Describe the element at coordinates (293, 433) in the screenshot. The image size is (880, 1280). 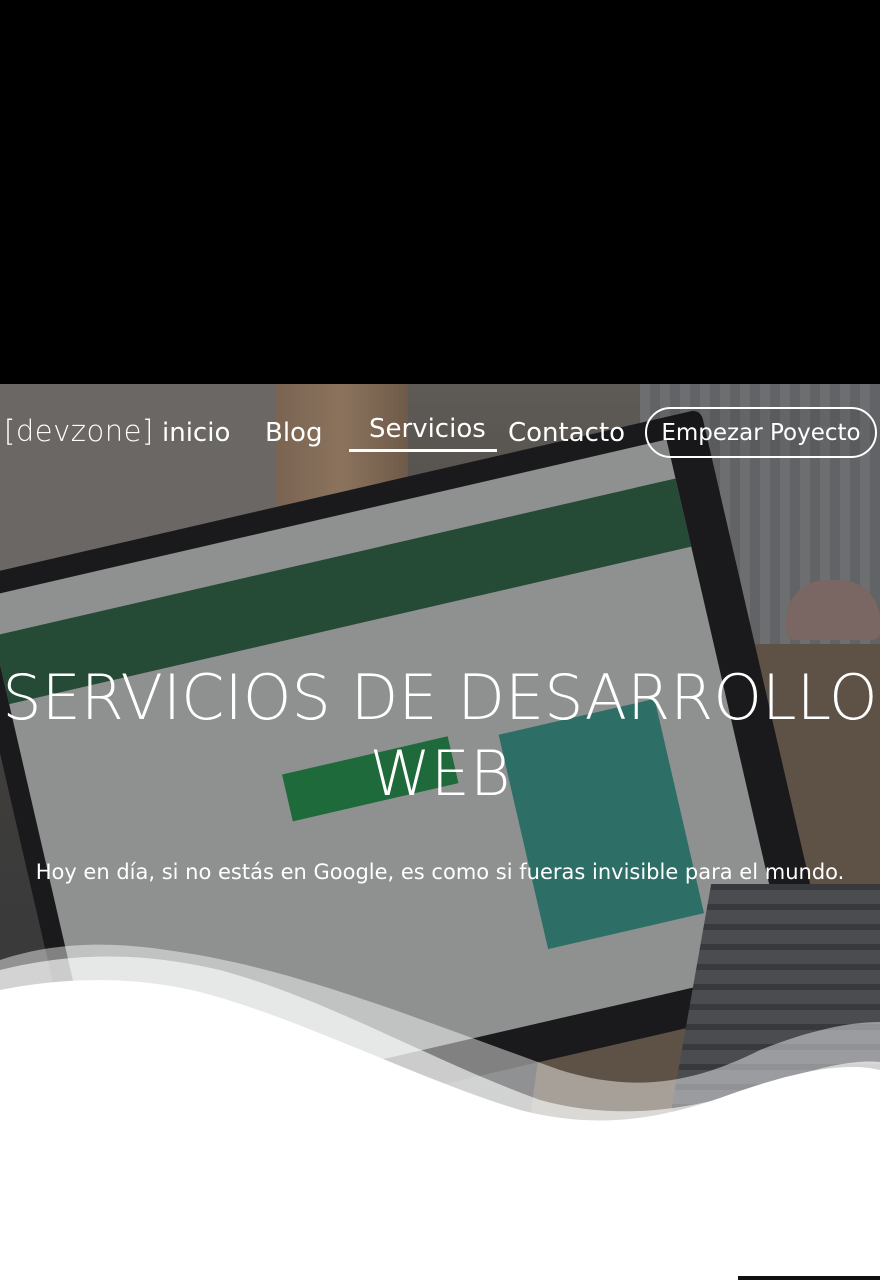
I see `nav-item-blog: Blog` at that location.